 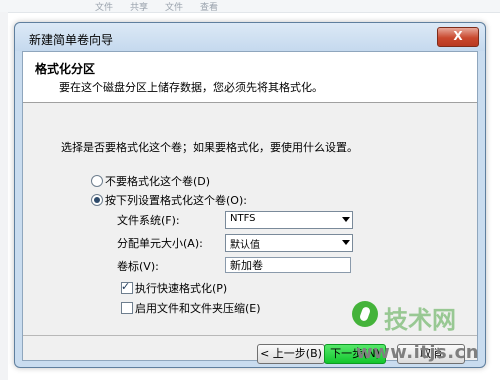 What do you see at coordinates (245, 245) in the screenshot?
I see `allocation-value: 默认值` at bounding box center [245, 245].